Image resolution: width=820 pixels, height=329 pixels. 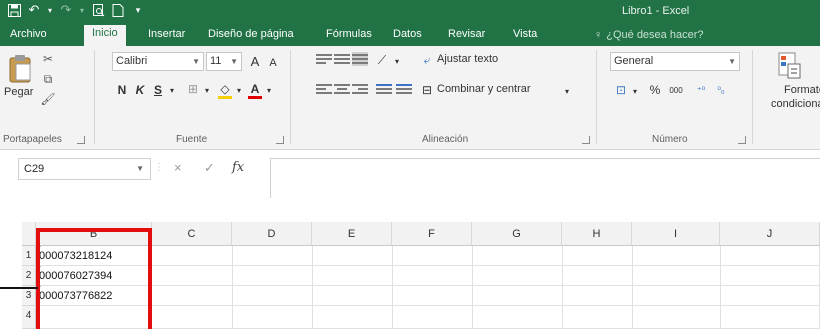 What do you see at coordinates (48, 79) in the screenshot?
I see `copy-icon: ⧉` at bounding box center [48, 79].